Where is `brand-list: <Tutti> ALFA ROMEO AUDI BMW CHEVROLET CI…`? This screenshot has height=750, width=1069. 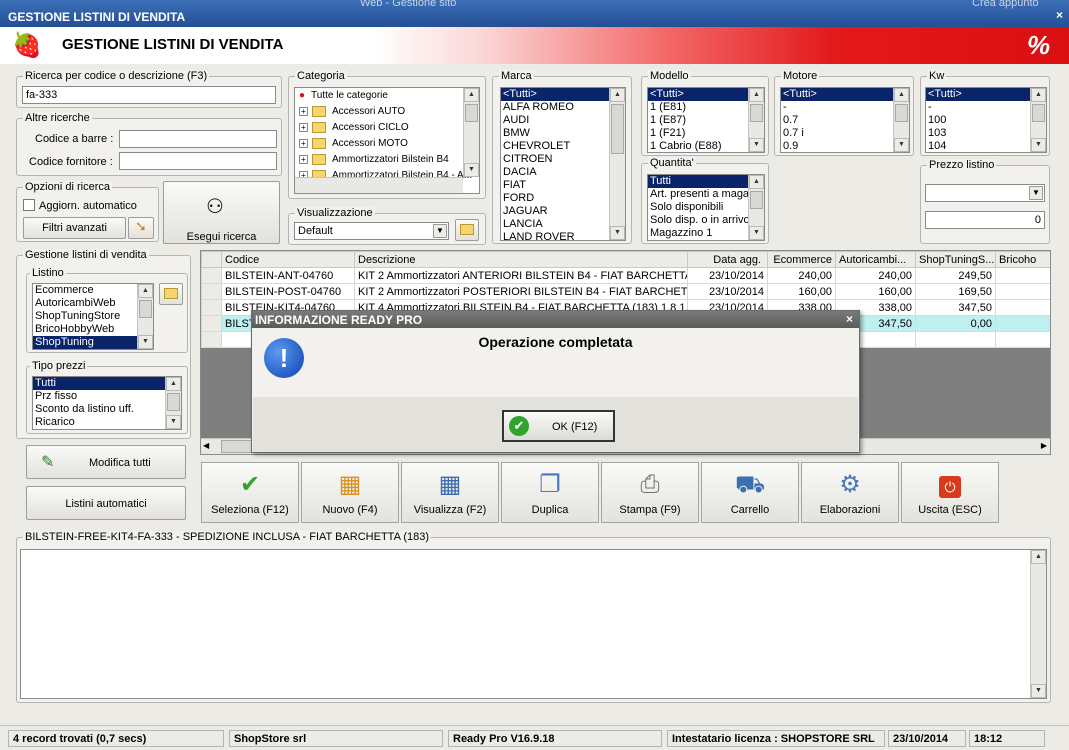 brand-list: <Tutti> ALFA ROMEO AUDI BMW CHEVROLET CI… is located at coordinates (563, 164).